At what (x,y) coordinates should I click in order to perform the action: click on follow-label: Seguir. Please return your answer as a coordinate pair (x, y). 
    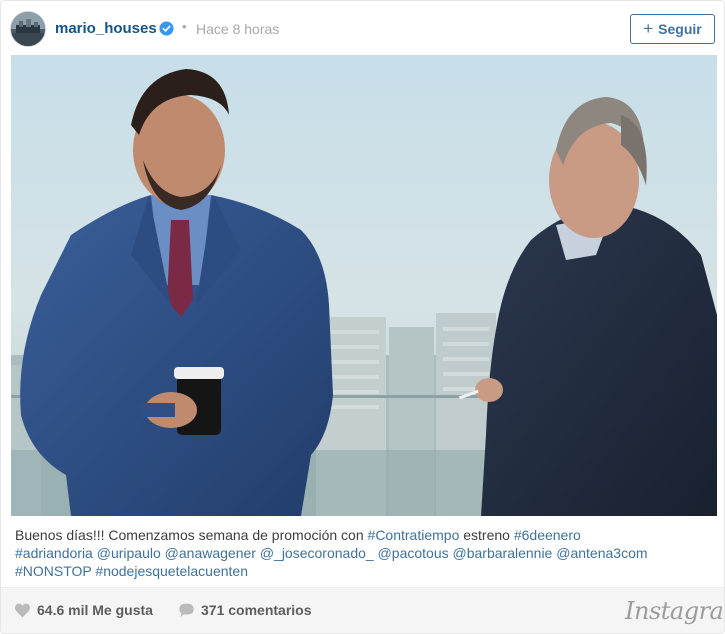
    Looking at the image, I should click on (680, 29).